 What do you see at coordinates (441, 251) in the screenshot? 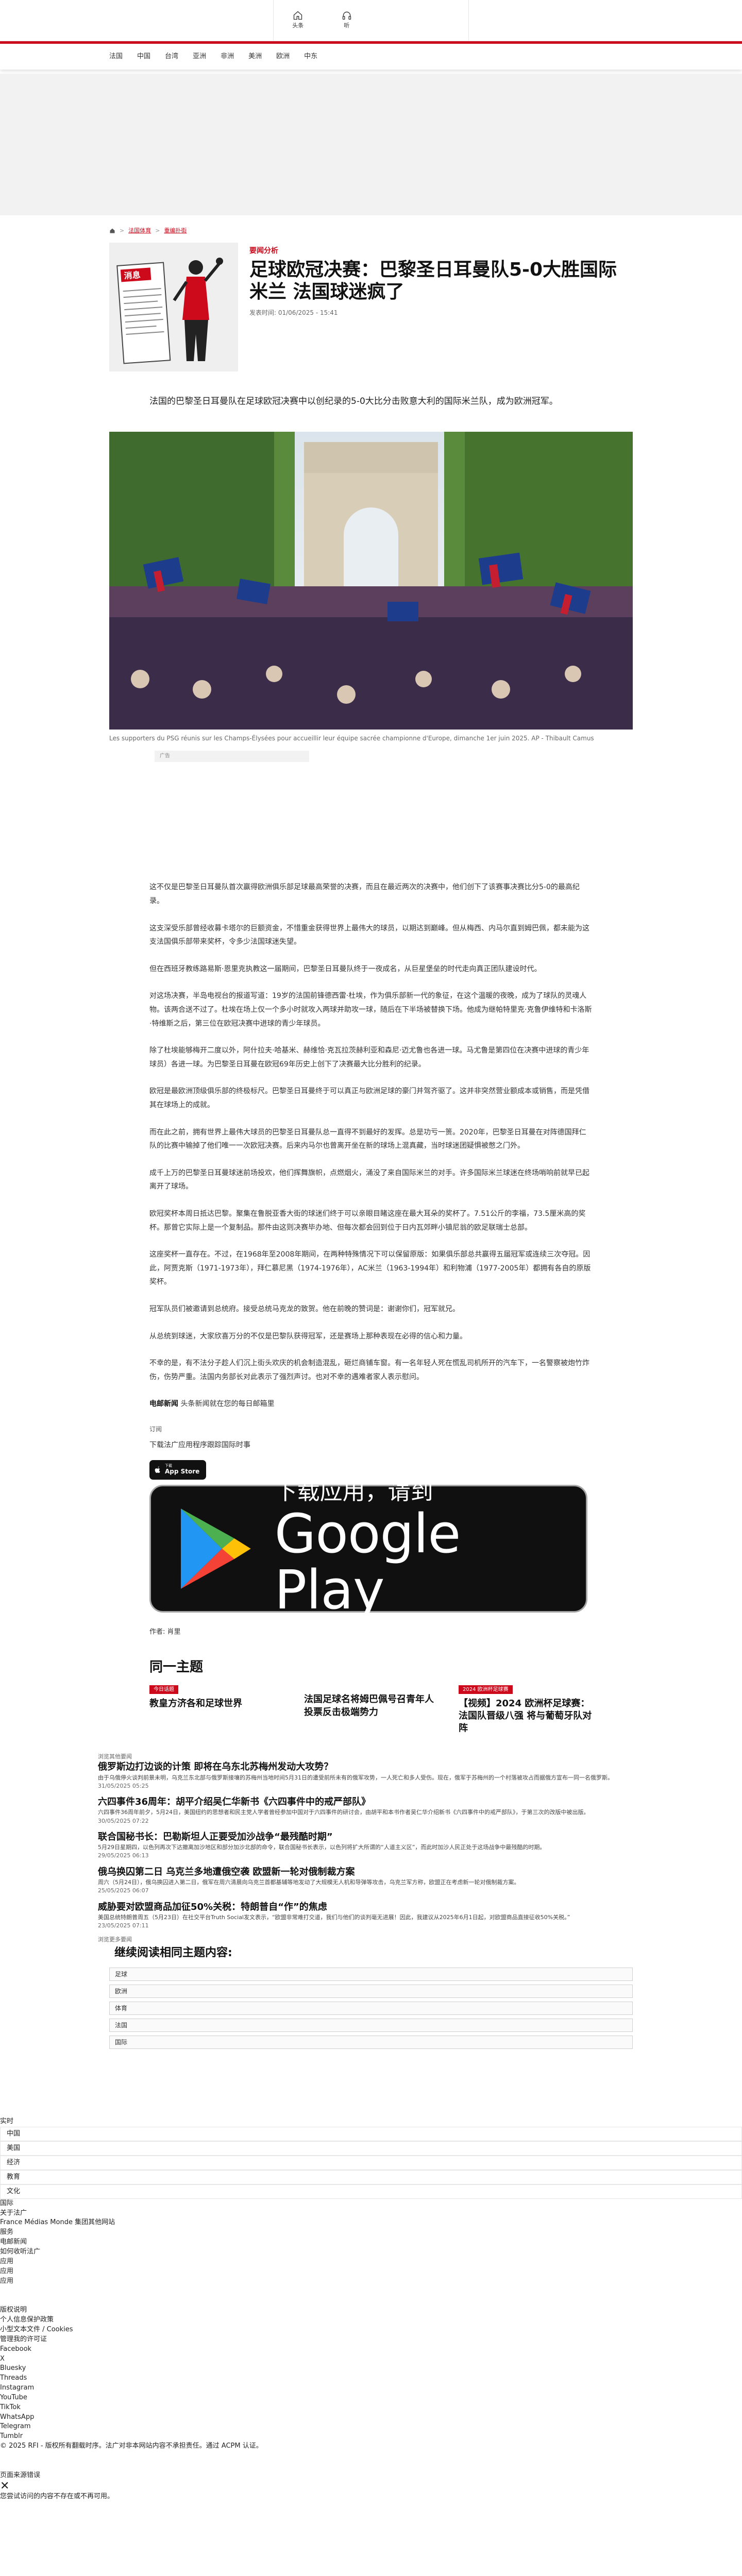
I see `article-kicker: 要闻分析` at bounding box center [441, 251].